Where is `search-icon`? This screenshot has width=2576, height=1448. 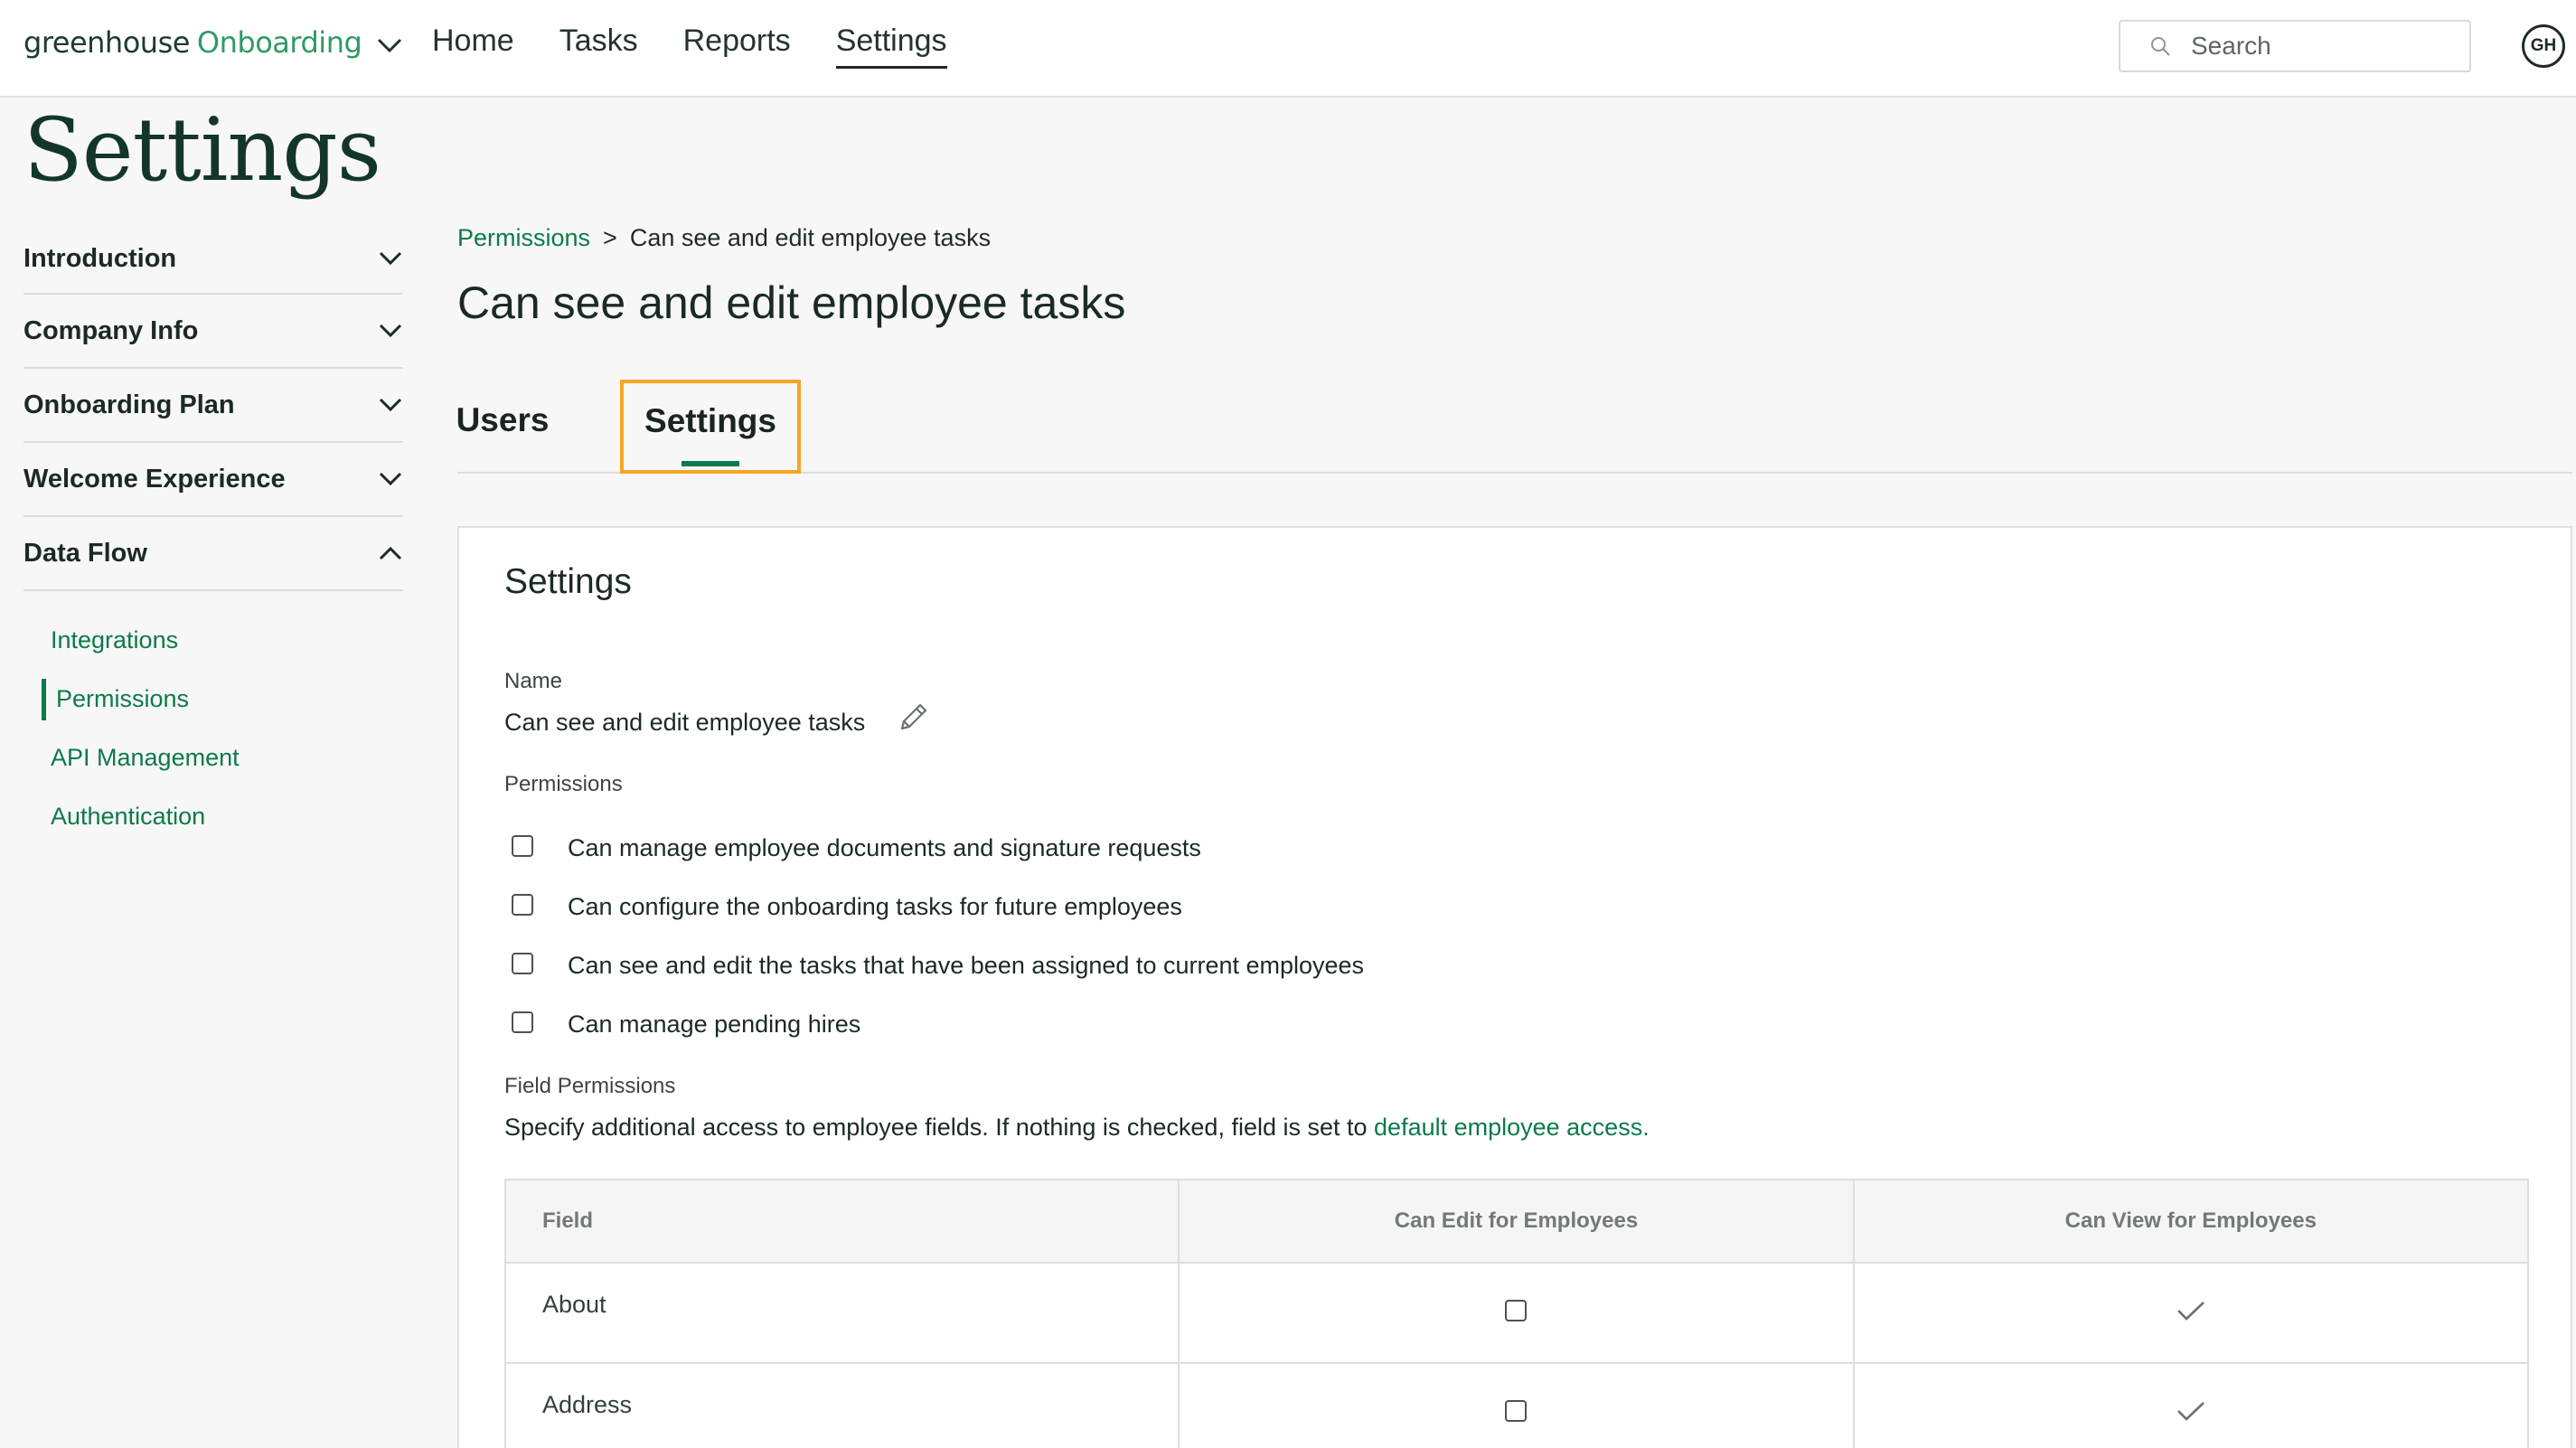 search-icon is located at coordinates (2160, 46).